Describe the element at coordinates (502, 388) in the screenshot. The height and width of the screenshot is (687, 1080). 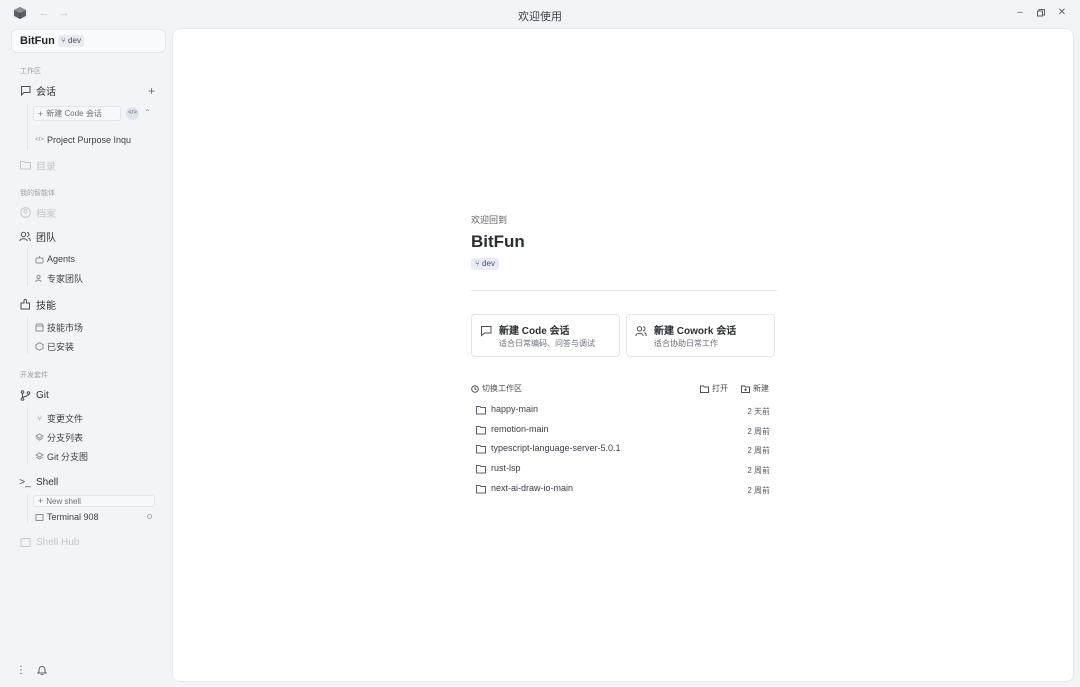
I see `switch-workspace-text: 切换工作区` at that location.